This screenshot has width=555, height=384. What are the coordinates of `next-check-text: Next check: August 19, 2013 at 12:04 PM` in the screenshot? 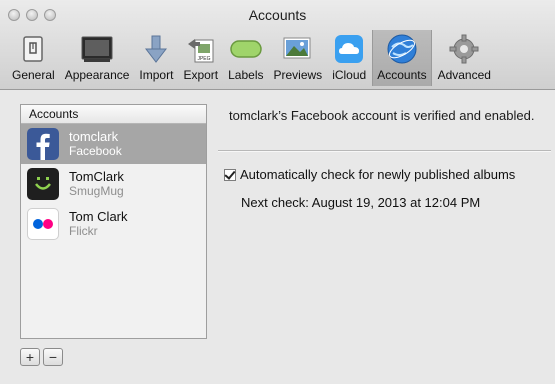 It's located at (361, 202).